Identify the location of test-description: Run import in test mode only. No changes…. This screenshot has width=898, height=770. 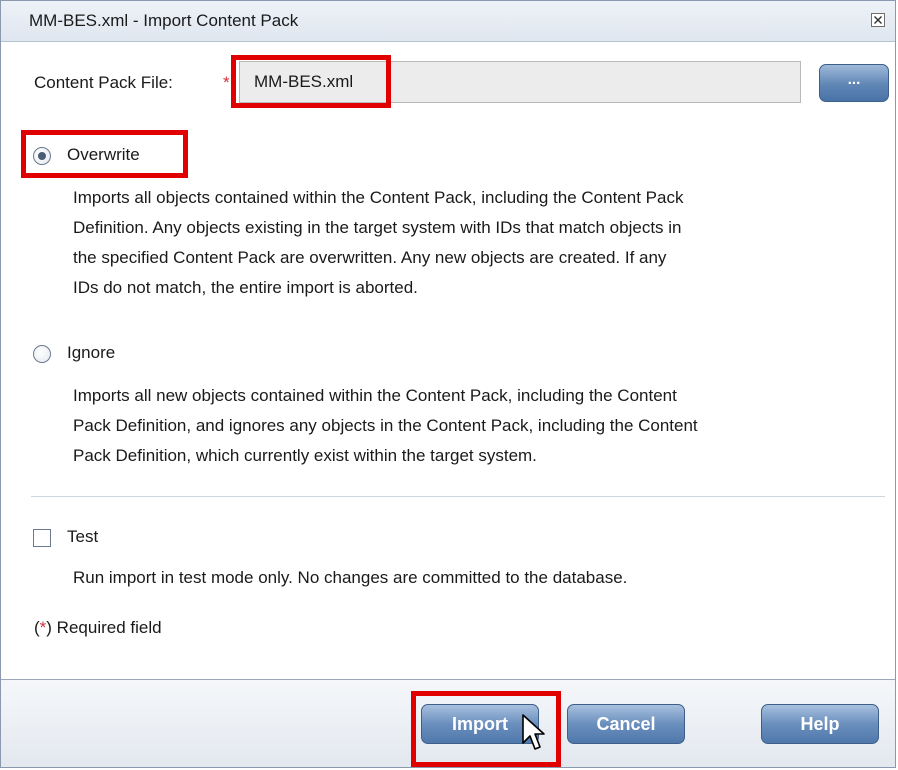
(350, 577).